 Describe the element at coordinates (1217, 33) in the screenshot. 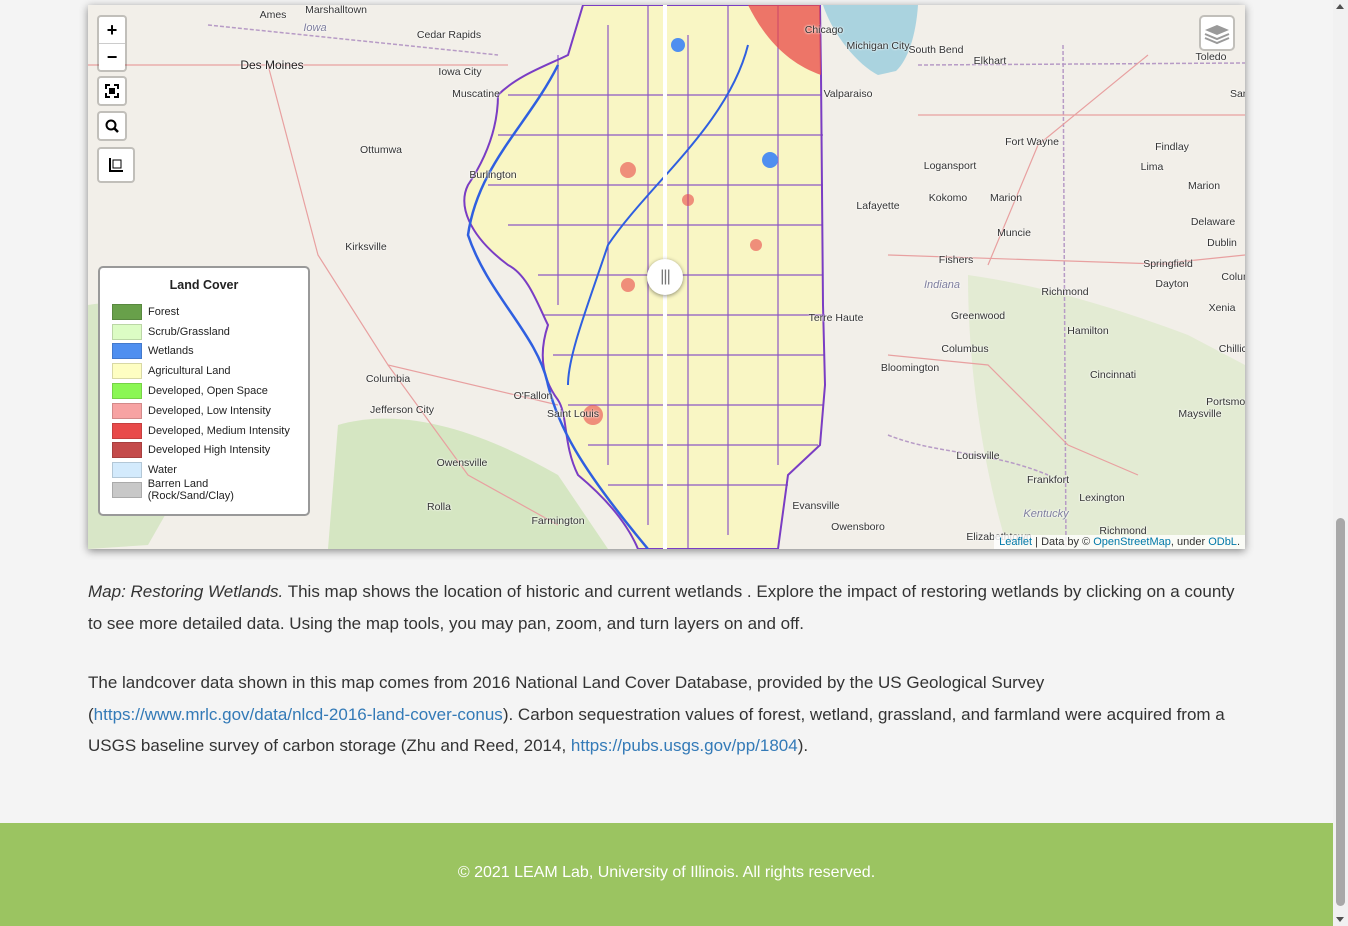

I see `layers-button` at that location.